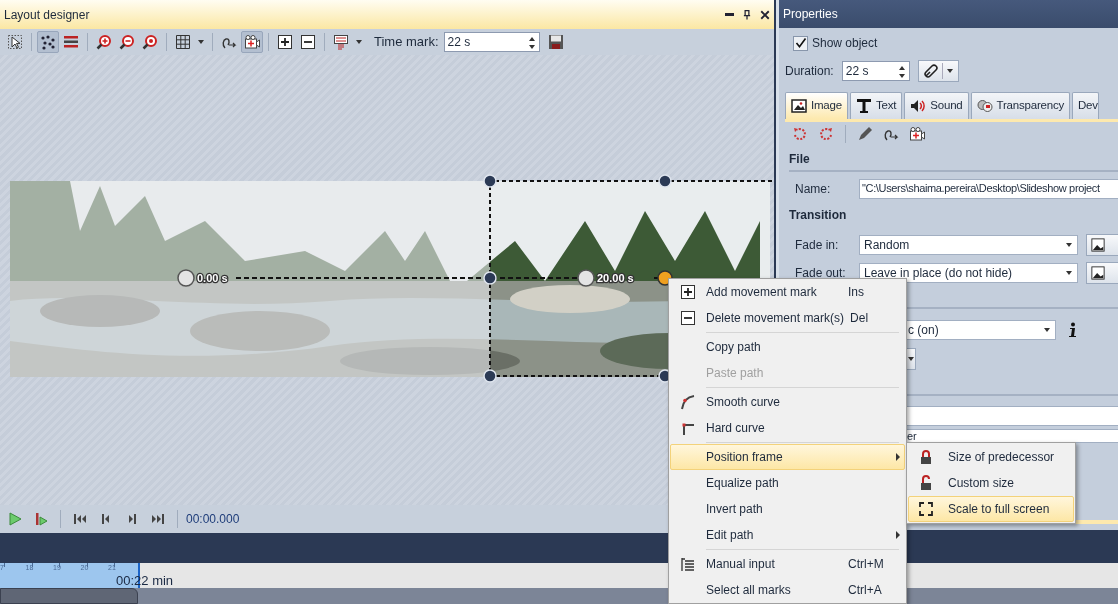  Describe the element at coordinates (810, 14) in the screenshot. I see `panel-title: Properties` at that location.